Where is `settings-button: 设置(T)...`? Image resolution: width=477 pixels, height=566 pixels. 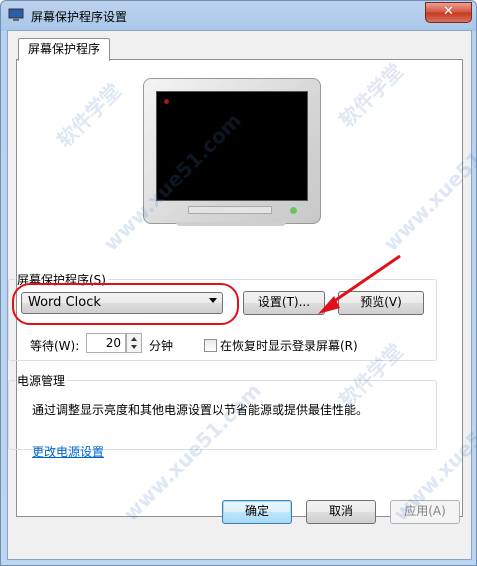 settings-button: 设置(T)... is located at coordinates (284, 303).